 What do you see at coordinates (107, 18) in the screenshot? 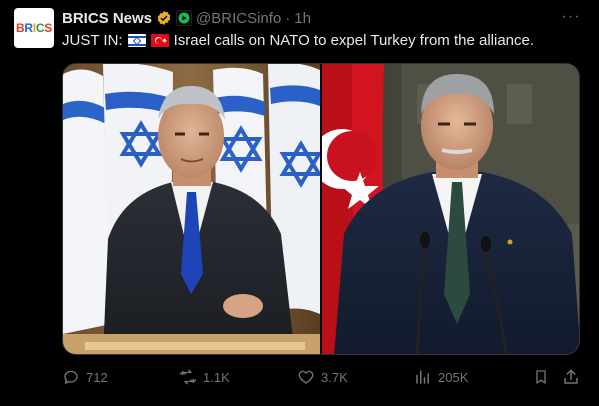
I see `display-name: BRICS News` at bounding box center [107, 18].